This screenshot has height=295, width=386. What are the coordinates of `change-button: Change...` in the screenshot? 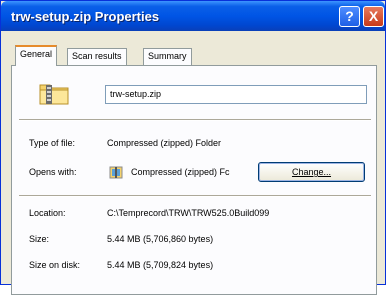 It's located at (311, 172).